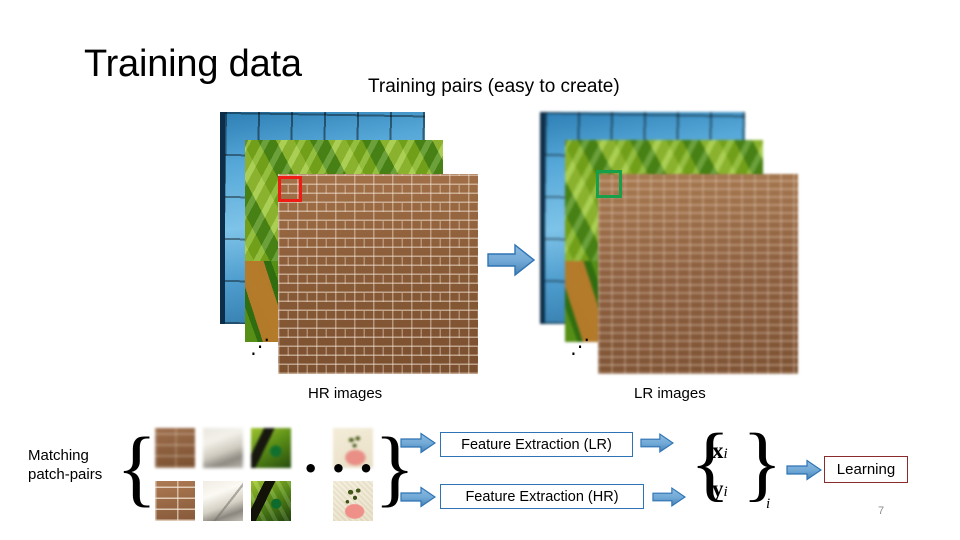 This screenshot has width=960, height=540. Describe the element at coordinates (58, 455) in the screenshot. I see `matching-label-line1: Matching` at that location.